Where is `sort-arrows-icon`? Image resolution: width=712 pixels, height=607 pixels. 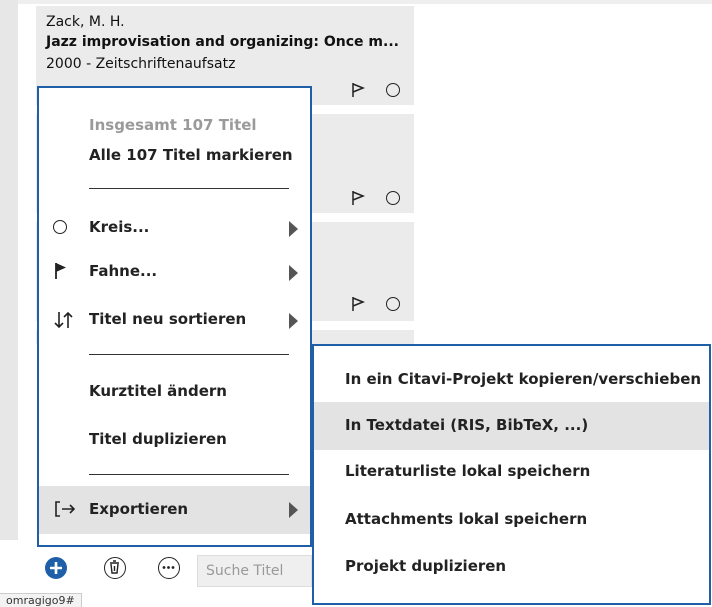 sort-arrows-icon is located at coordinates (63, 320).